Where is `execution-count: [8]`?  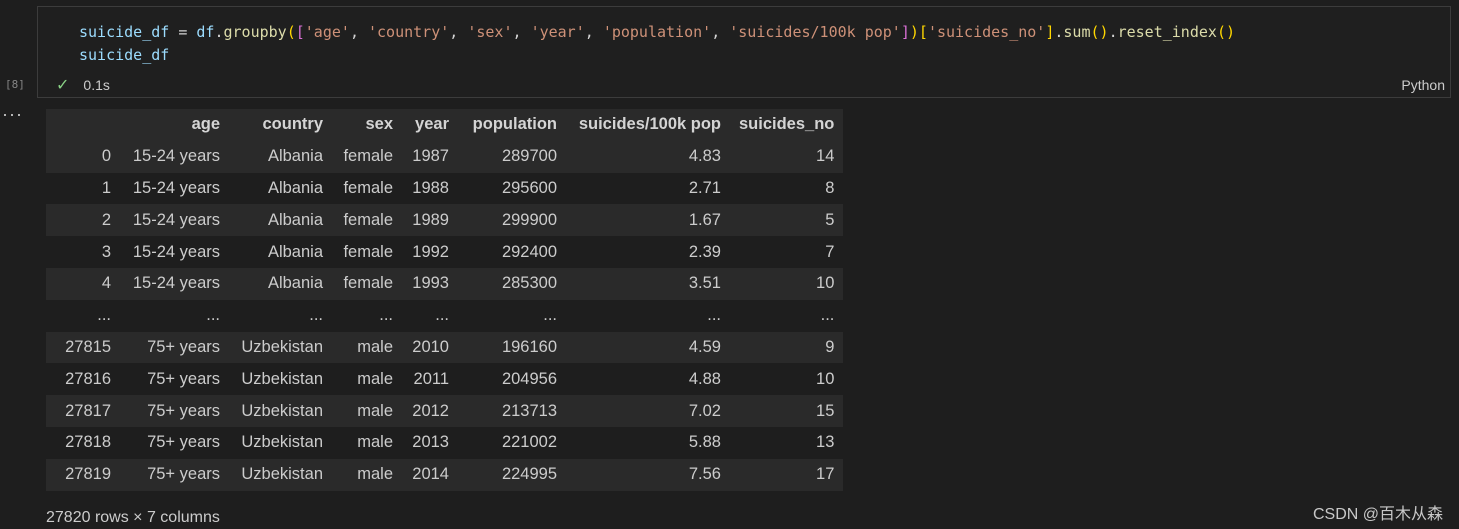 execution-count: [8] is located at coordinates (15, 84).